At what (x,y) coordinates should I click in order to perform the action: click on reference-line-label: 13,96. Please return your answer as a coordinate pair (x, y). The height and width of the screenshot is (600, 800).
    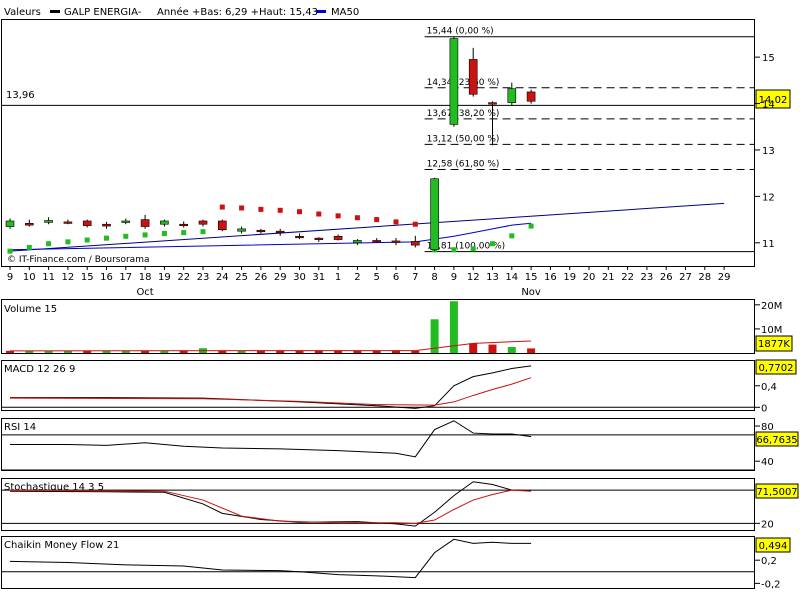
    Looking at the image, I should click on (20, 95).